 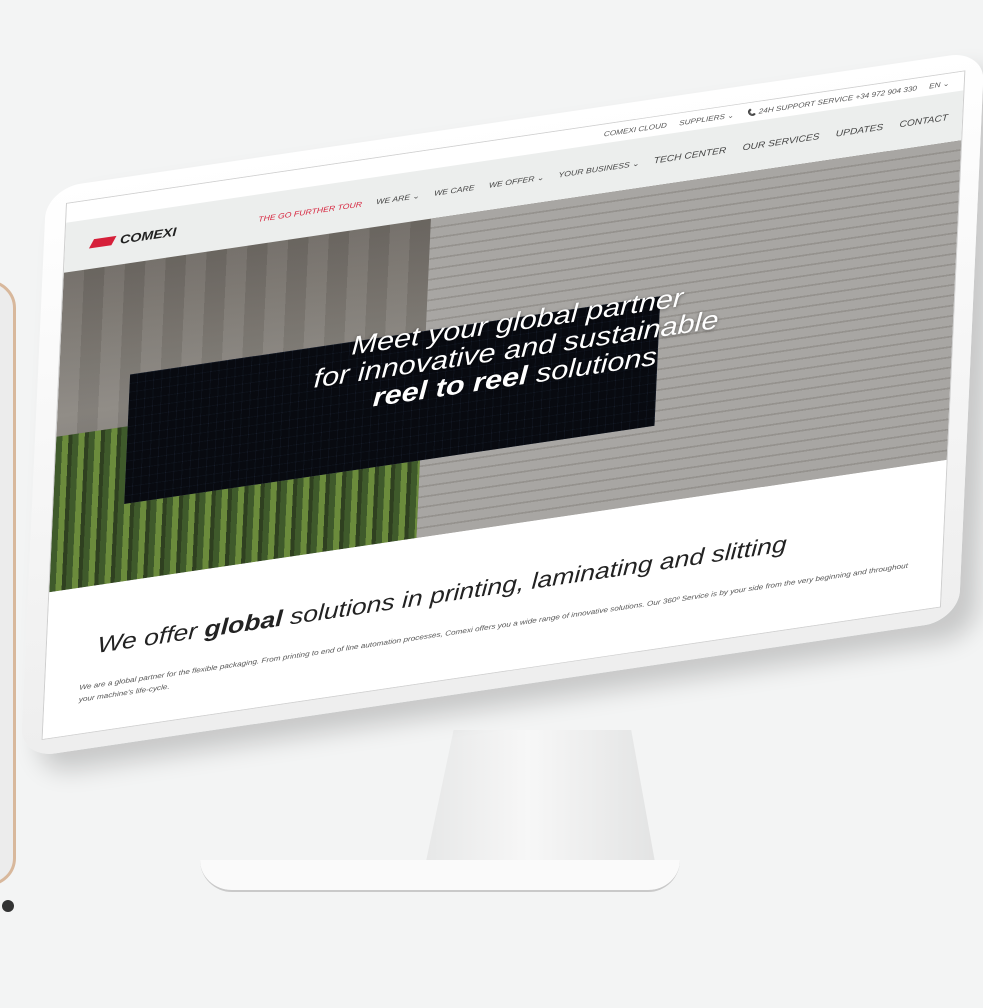 I want to click on nav-item-go-further-tour: THE GO FURTHER TOUR, so click(x=310, y=212).